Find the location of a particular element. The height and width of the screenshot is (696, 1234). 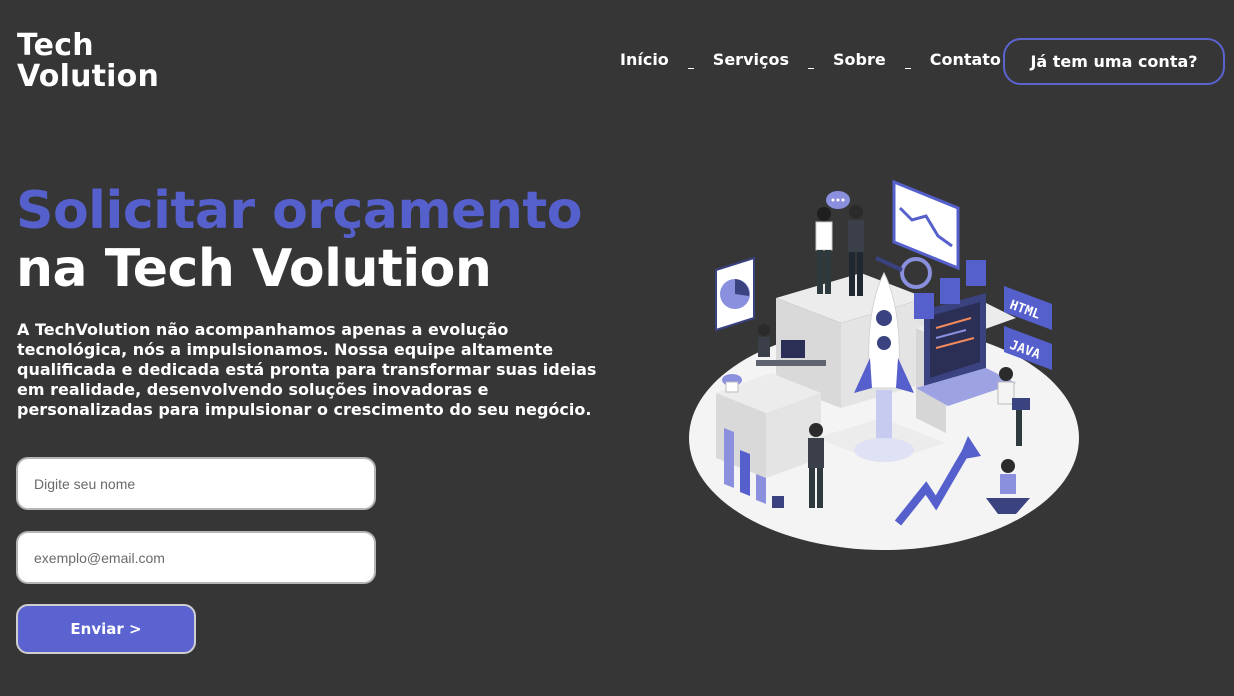

html-tag: HTML is located at coordinates (1028, 308).